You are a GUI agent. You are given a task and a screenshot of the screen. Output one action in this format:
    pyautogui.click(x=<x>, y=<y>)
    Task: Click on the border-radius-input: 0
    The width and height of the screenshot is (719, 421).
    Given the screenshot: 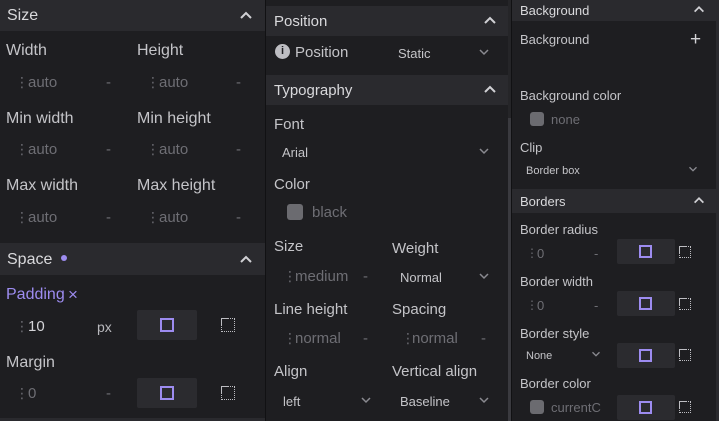 What is the action you would take?
    pyautogui.click(x=540, y=253)
    